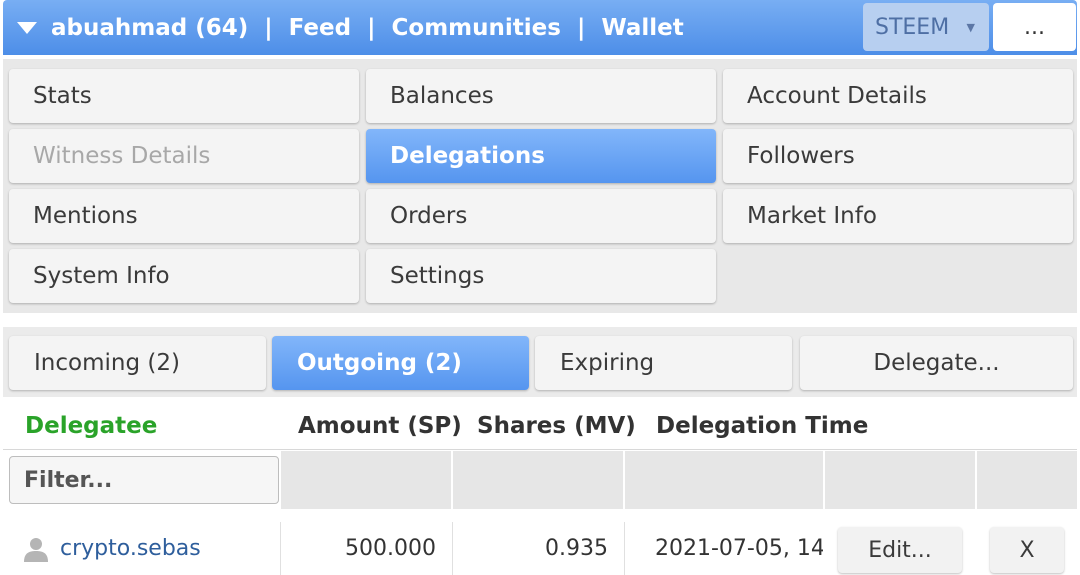 Image resolution: width=1080 pixels, height=575 pixels. I want to click on user-icon, so click(36, 550).